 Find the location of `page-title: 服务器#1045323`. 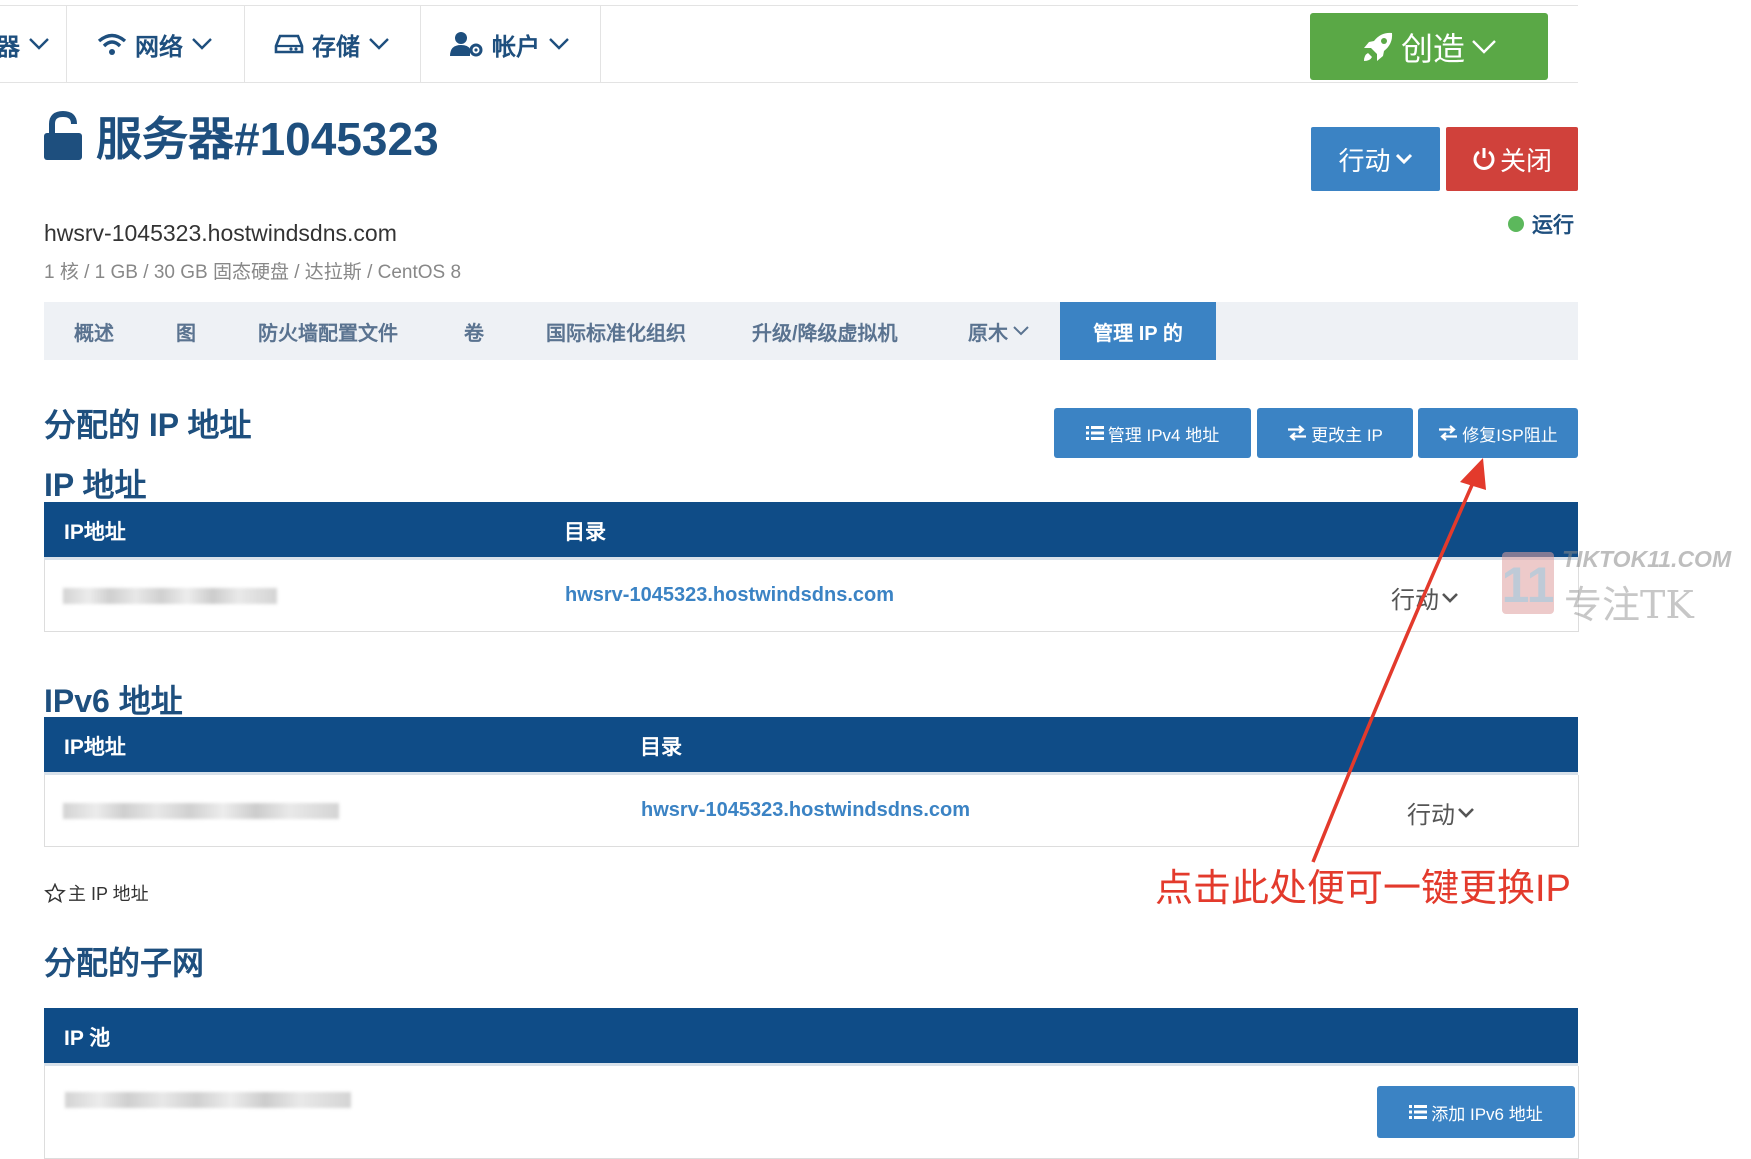

page-title: 服务器#1045323 is located at coordinates (240, 136).